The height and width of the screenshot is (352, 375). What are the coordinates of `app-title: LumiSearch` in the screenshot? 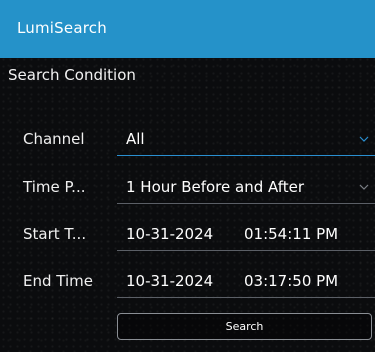 It's located at (62, 28).